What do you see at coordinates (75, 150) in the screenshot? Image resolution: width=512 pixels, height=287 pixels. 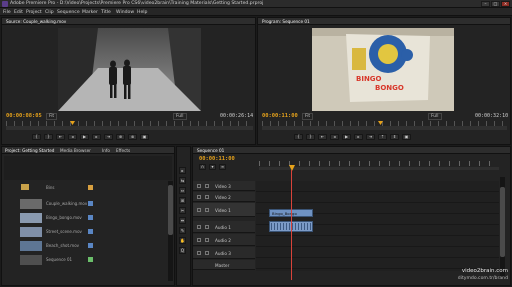 I see `tab-media-browser: Media Browser` at bounding box center [75, 150].